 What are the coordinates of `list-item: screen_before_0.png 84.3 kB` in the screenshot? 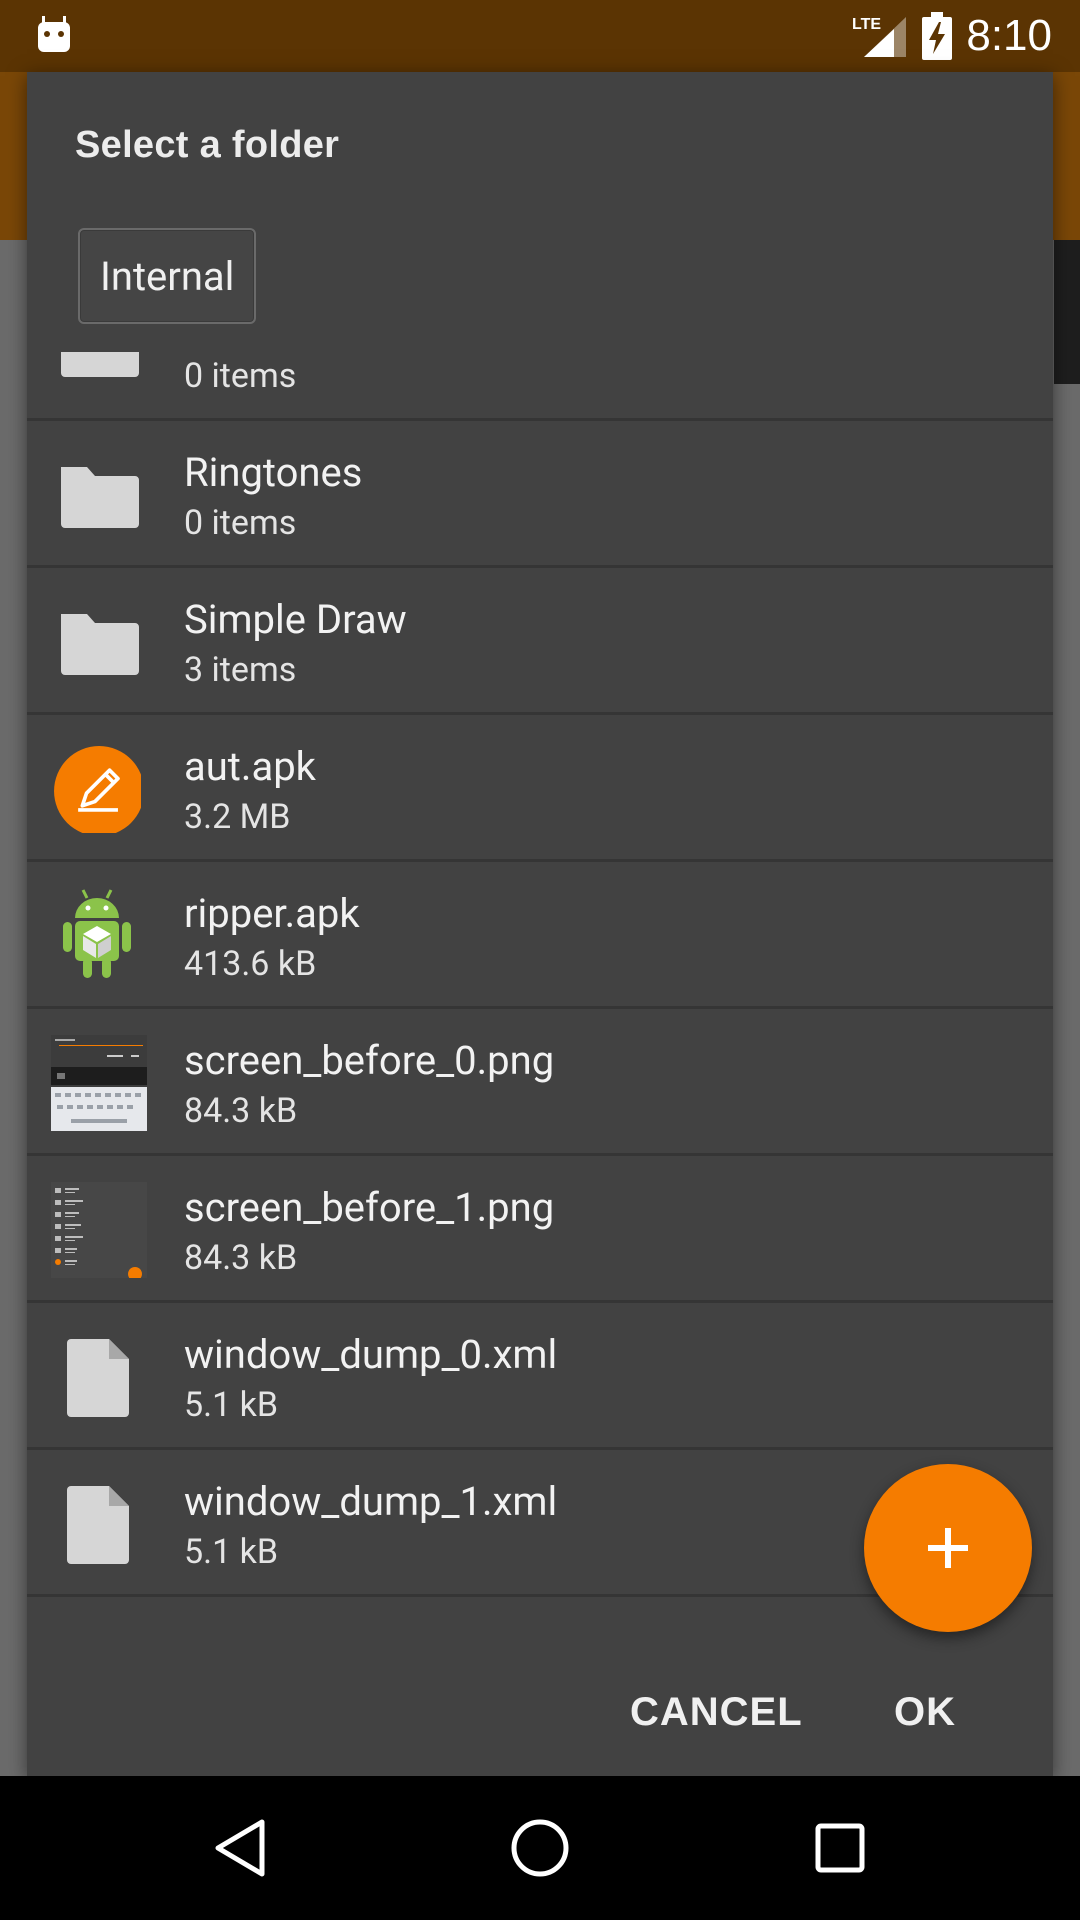 It's located at (540, 1082).